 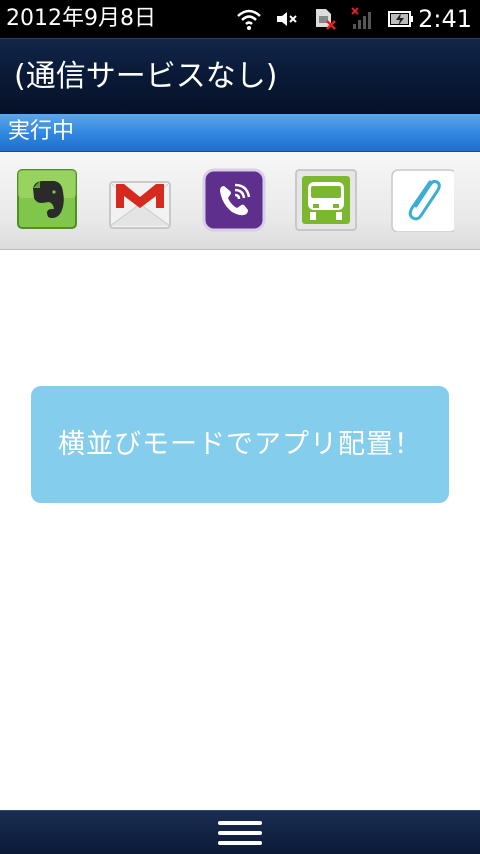 I want to click on viber-icon, so click(x=234, y=200).